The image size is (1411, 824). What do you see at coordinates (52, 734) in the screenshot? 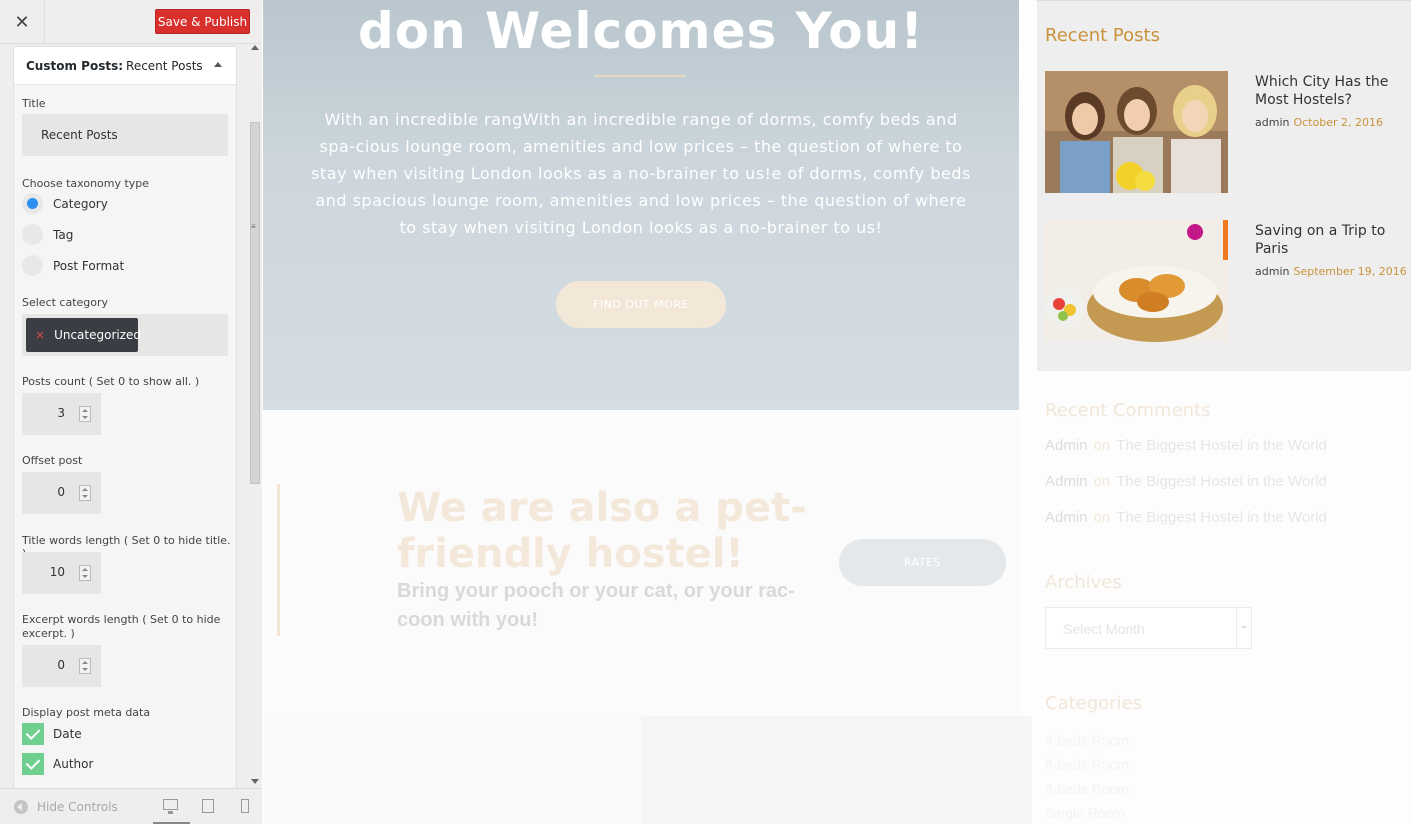
I see `meta-checkbox-date: Date` at bounding box center [52, 734].